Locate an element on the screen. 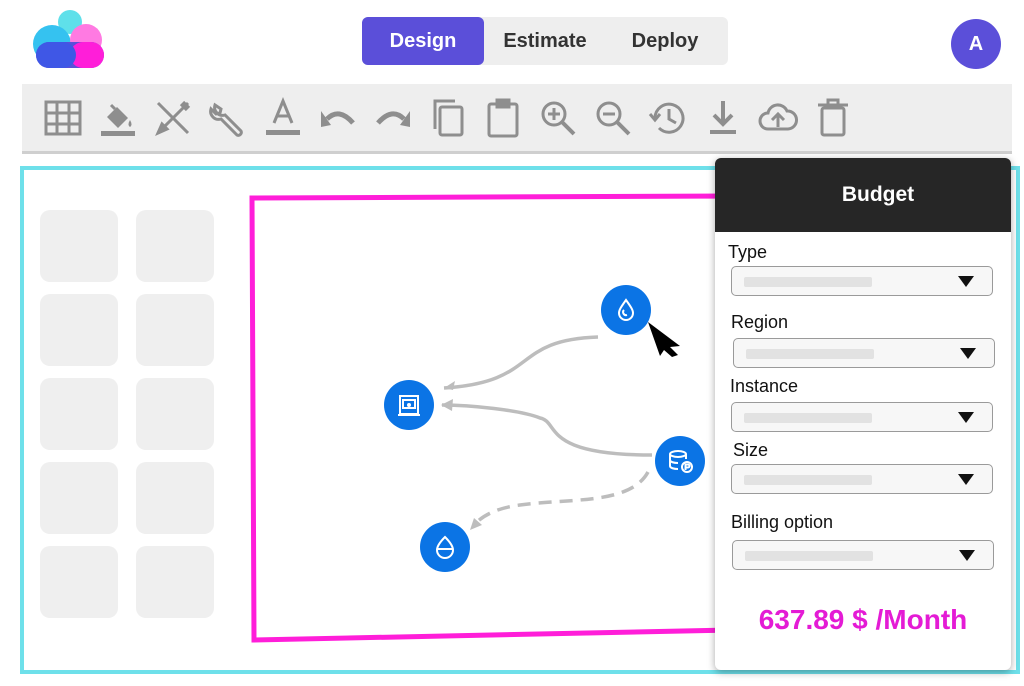  type-select is located at coordinates (862, 281).